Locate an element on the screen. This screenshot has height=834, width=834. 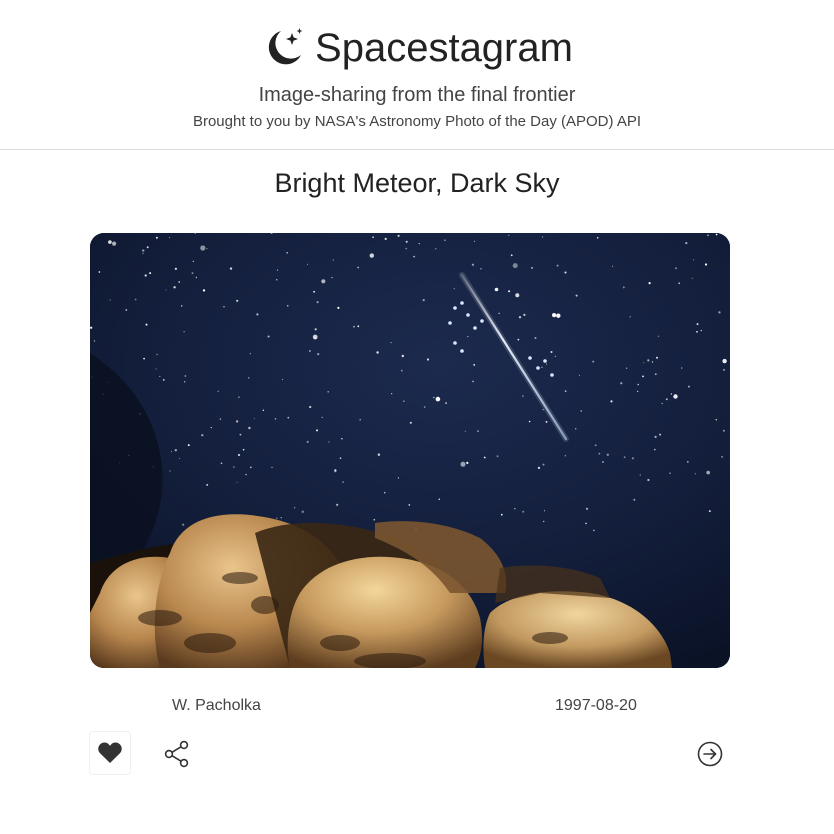
share-icon is located at coordinates (176, 754).